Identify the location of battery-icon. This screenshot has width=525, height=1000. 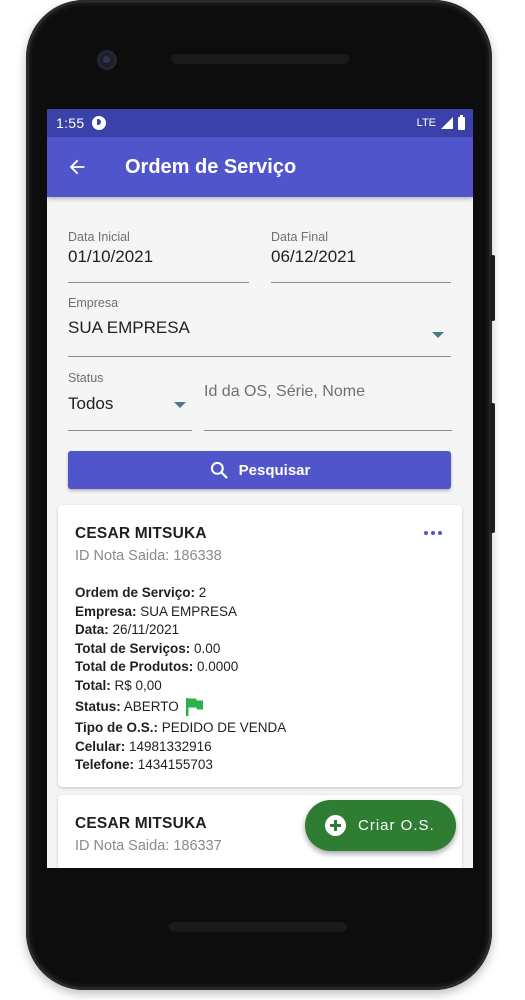
(461, 122).